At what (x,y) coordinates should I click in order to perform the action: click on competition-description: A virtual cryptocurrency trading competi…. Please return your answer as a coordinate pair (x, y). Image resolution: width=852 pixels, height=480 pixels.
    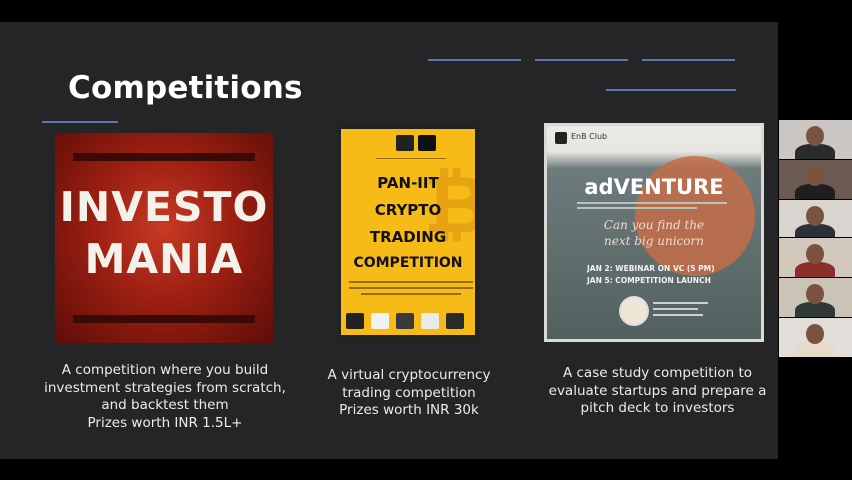
    Looking at the image, I should click on (409, 392).